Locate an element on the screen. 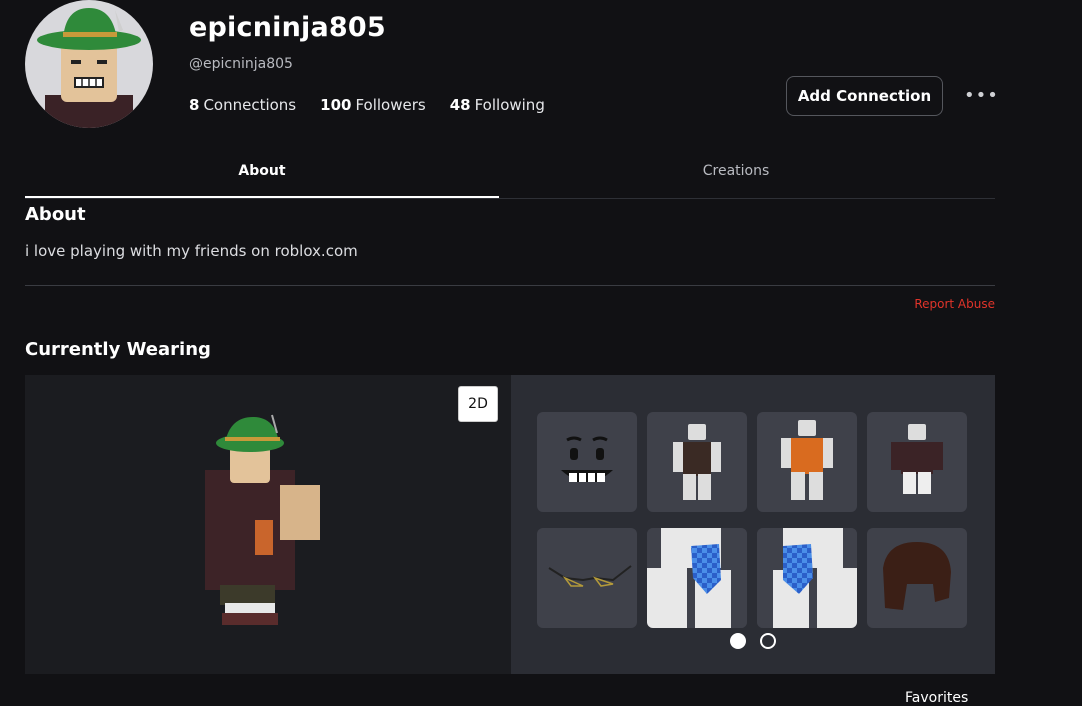  tab-about: About is located at coordinates (262, 174).